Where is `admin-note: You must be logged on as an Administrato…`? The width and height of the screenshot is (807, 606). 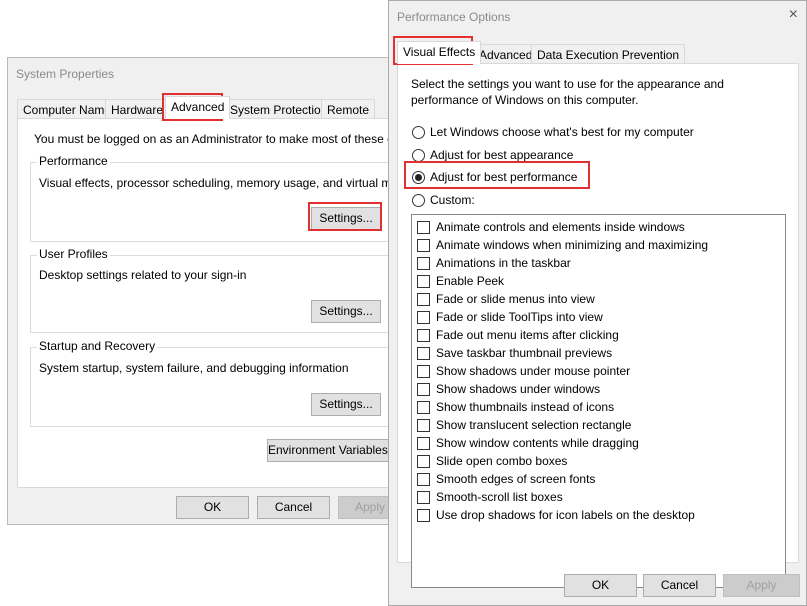 admin-note: You must be logged on as an Administrato… is located at coordinates (235, 139).